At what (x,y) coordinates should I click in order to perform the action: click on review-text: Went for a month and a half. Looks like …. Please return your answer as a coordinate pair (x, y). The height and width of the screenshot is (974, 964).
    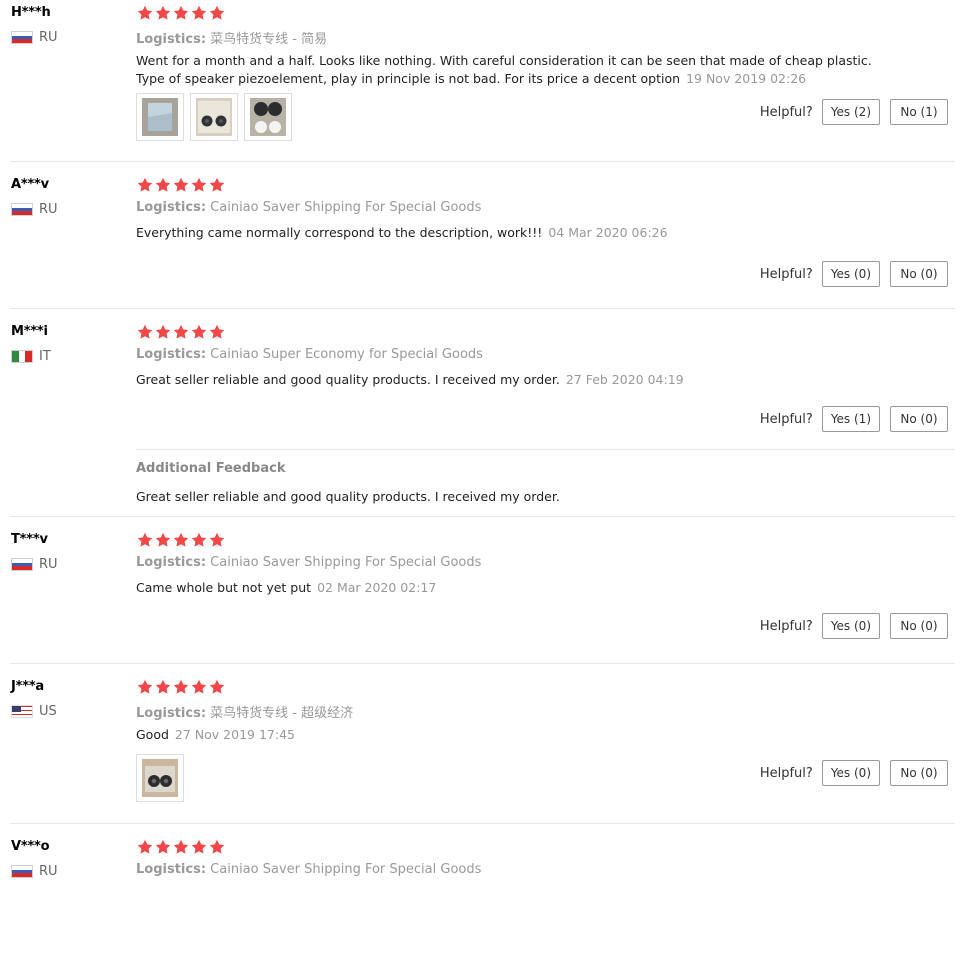
    Looking at the image, I should click on (504, 70).